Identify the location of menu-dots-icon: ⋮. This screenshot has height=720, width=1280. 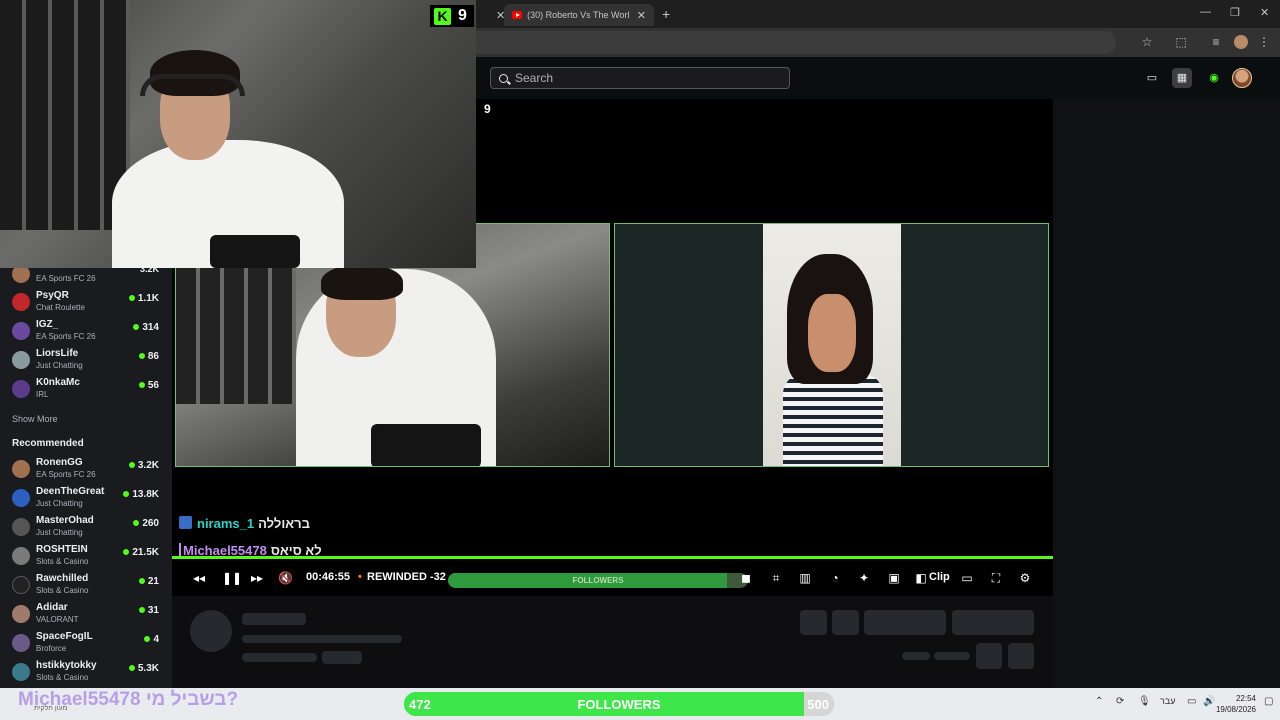
(1264, 42).